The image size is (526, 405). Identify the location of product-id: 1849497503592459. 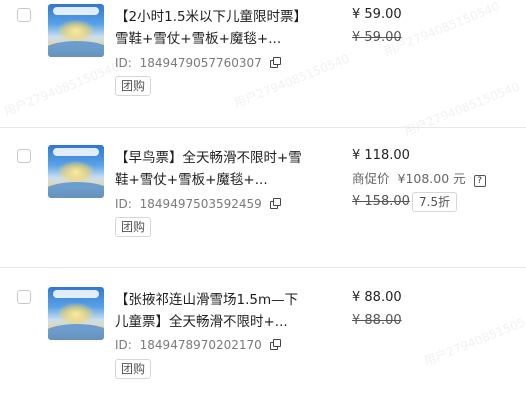
(200, 204).